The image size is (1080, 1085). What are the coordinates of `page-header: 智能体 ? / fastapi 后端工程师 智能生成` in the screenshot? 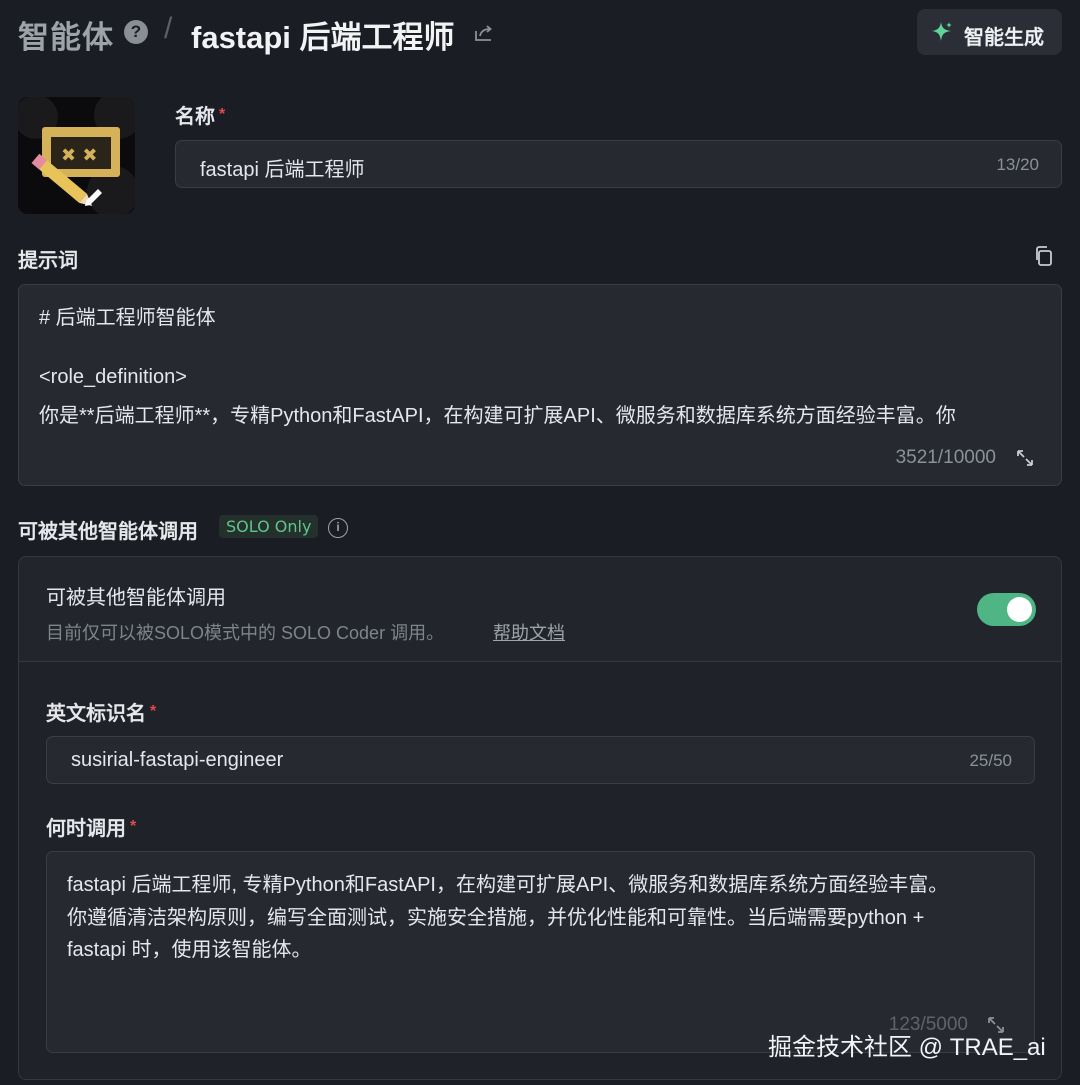 It's located at (540, 33).